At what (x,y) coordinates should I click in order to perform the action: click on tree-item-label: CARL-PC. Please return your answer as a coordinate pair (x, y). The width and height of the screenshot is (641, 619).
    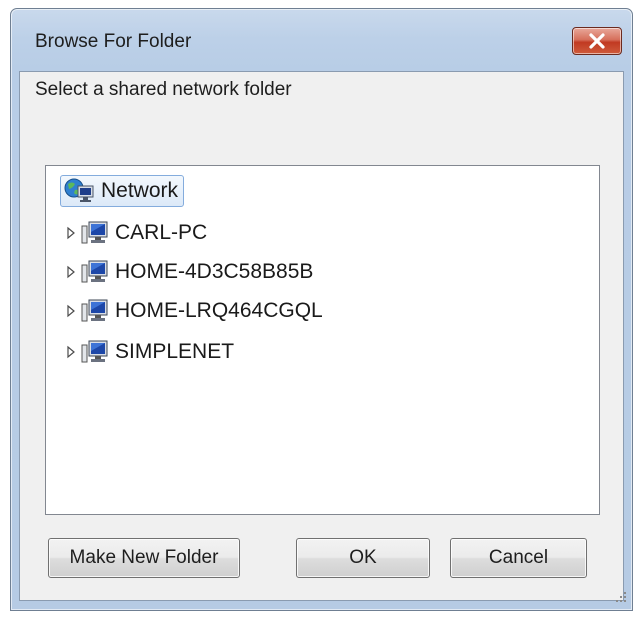
    Looking at the image, I should click on (161, 232).